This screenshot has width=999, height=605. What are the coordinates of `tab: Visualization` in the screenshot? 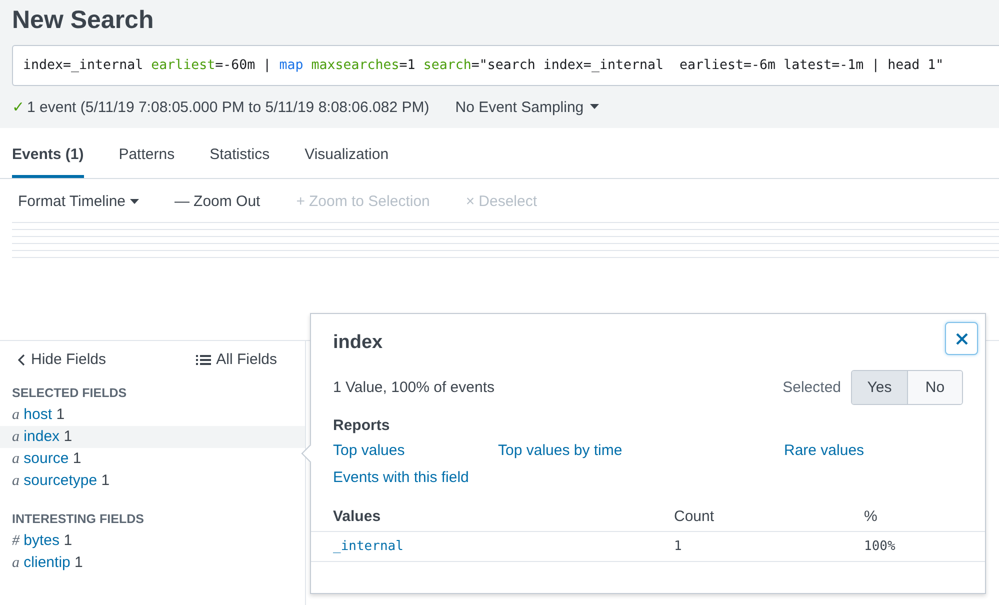 It's located at (346, 156).